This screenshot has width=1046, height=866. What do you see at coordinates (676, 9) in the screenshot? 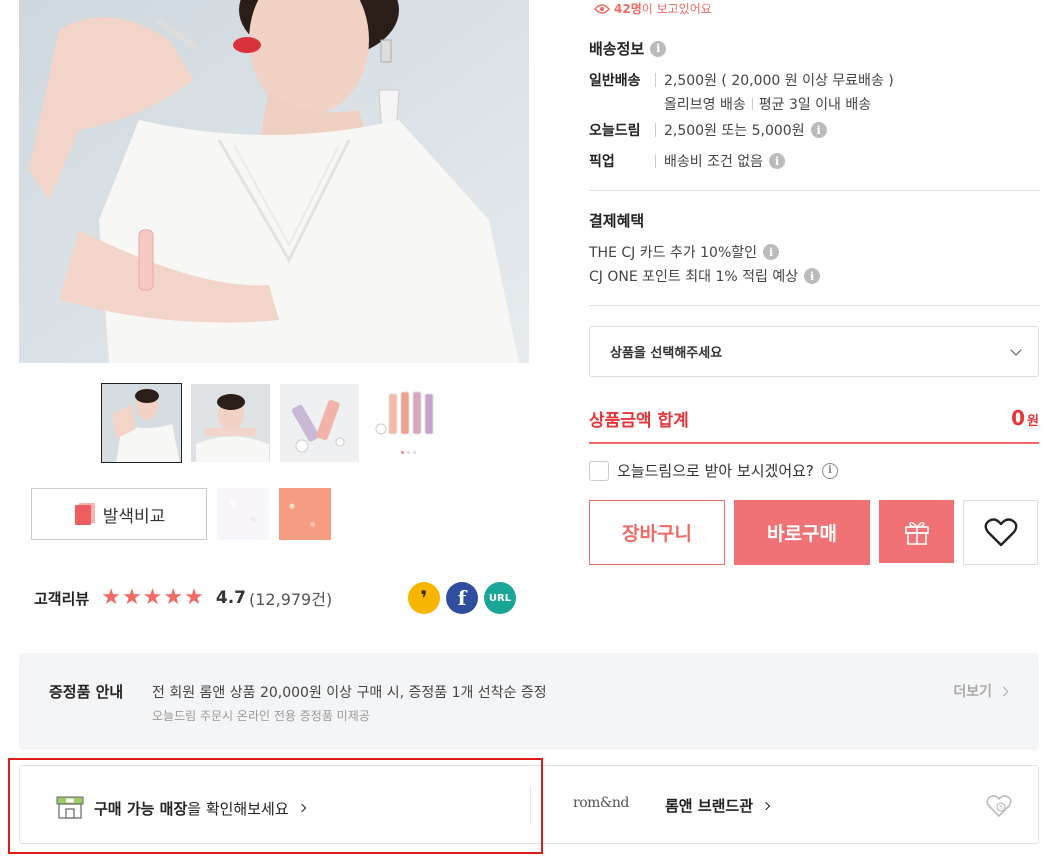
I see `viewer-text: 이 보고있어요` at bounding box center [676, 9].